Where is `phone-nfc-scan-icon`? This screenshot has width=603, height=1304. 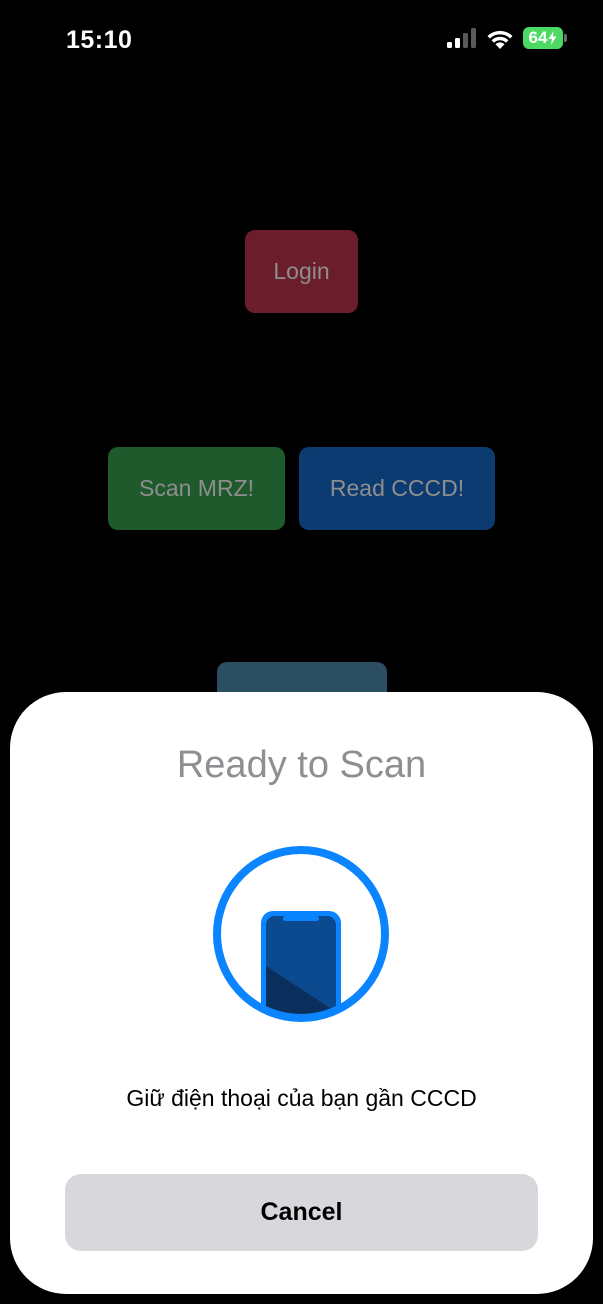
phone-nfc-scan-icon is located at coordinates (301, 934).